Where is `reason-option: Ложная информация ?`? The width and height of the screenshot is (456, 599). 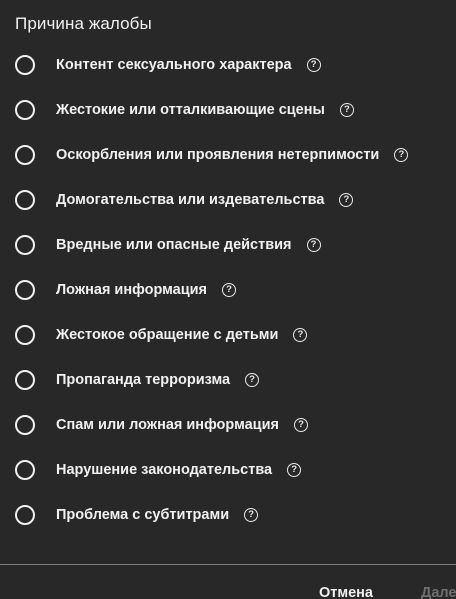 reason-option: Ложная информация ? is located at coordinates (228, 291).